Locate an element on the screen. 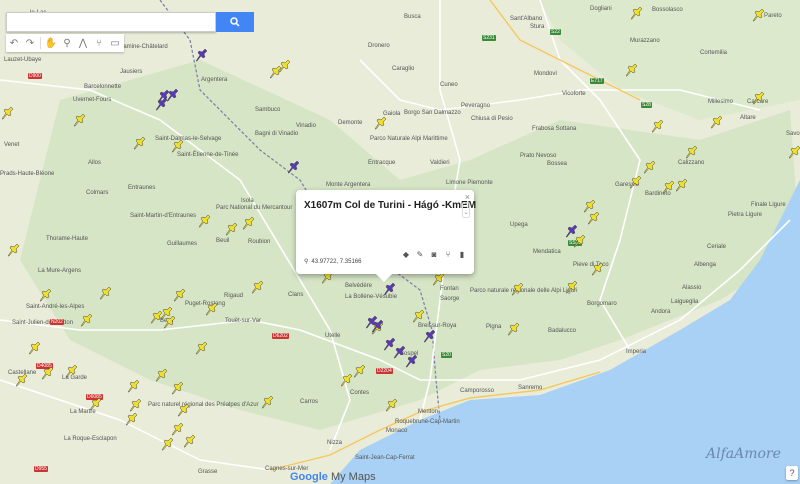 Image resolution: width=800 pixels, height=484 pixels. edit-icon: ✎ is located at coordinates (420, 255).